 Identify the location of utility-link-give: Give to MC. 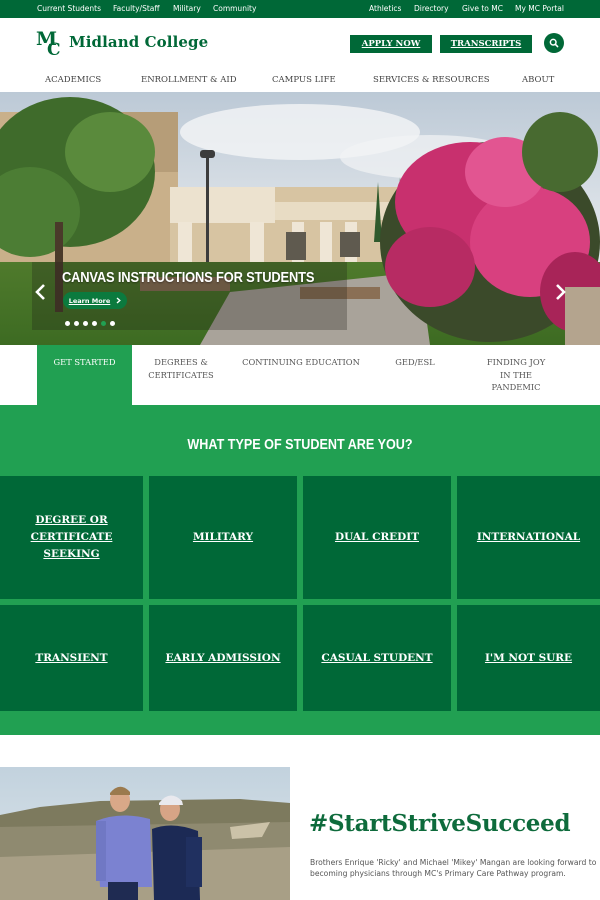
(482, 8).